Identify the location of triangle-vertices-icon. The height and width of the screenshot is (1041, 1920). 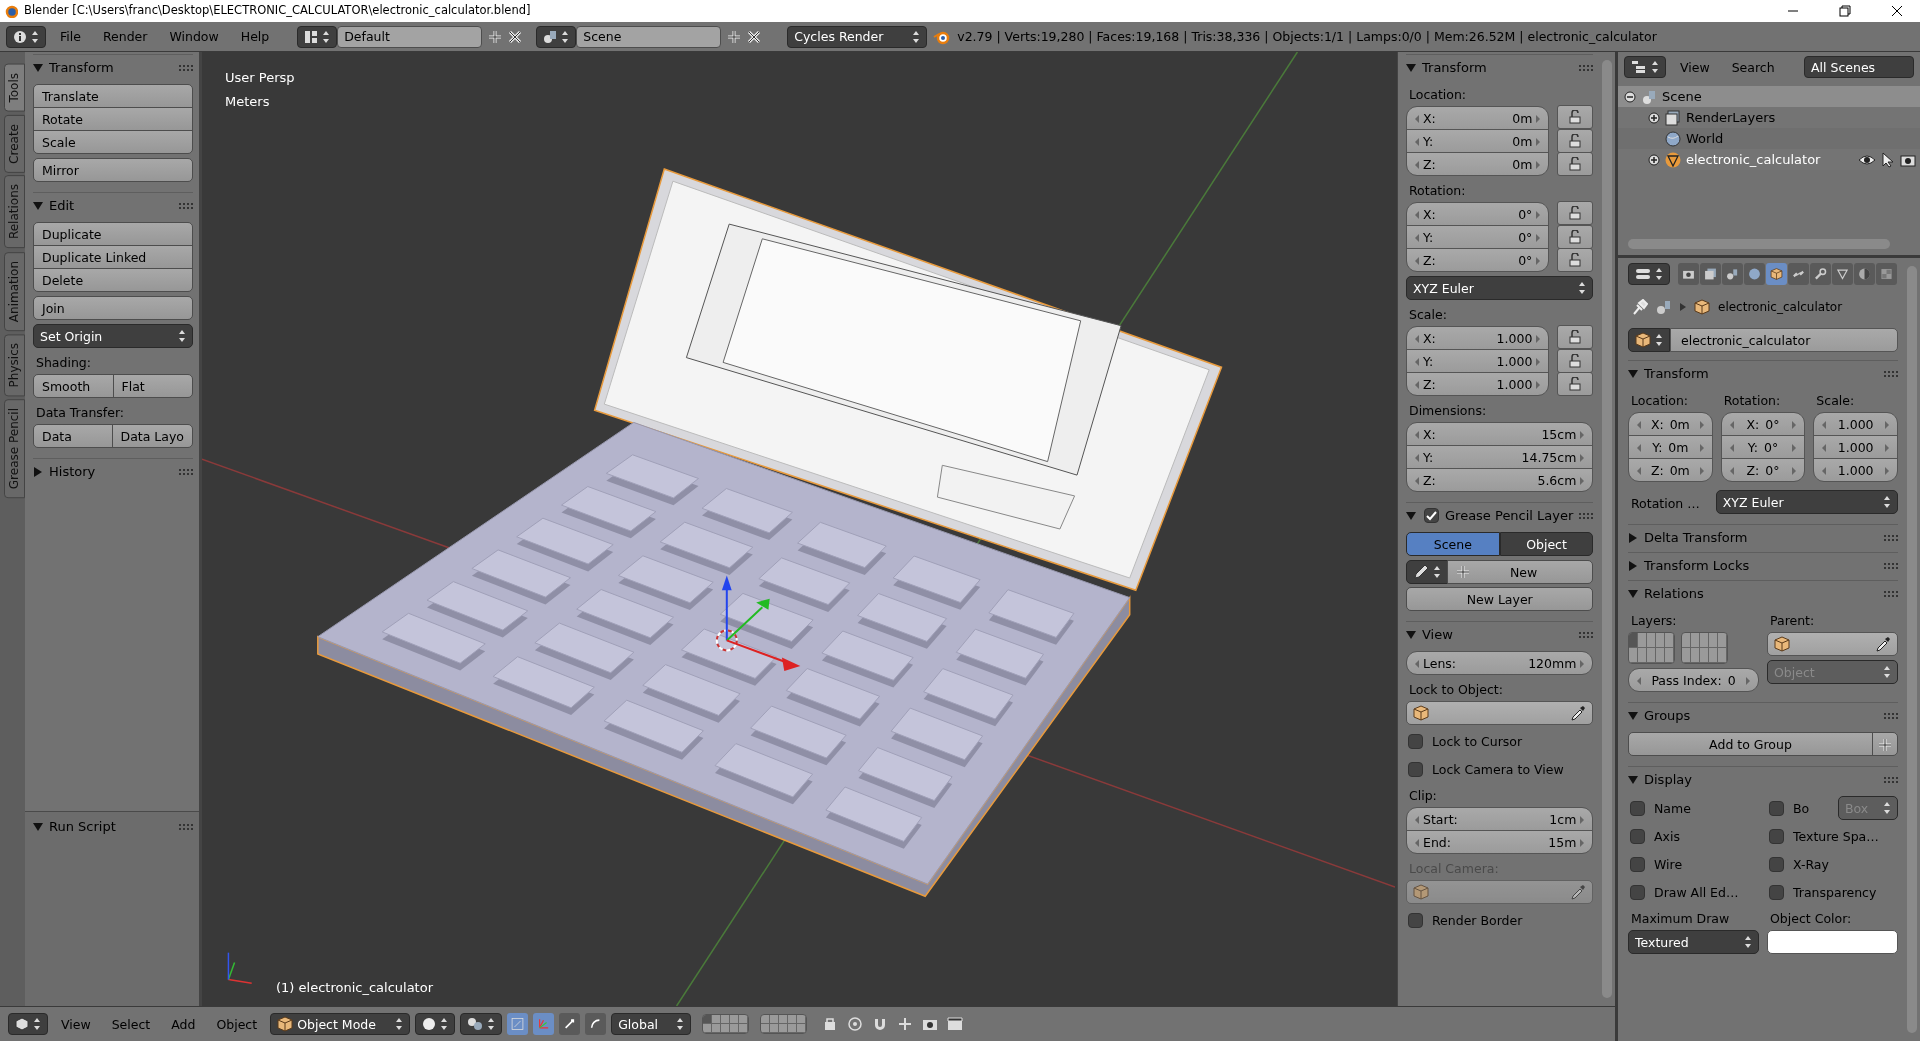
(1842, 274).